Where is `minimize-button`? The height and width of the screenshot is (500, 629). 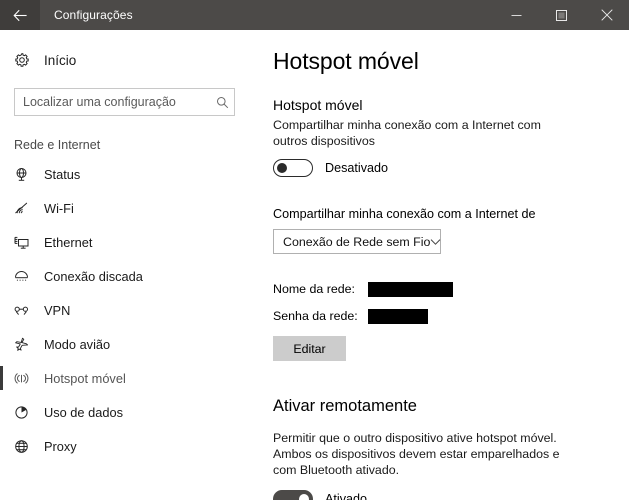 minimize-button is located at coordinates (516, 15).